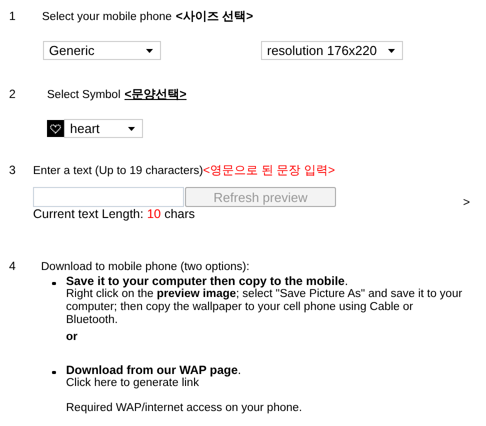 This screenshot has height=426, width=486. Describe the element at coordinates (55, 128) in the screenshot. I see `heart-symbol-icon` at that location.